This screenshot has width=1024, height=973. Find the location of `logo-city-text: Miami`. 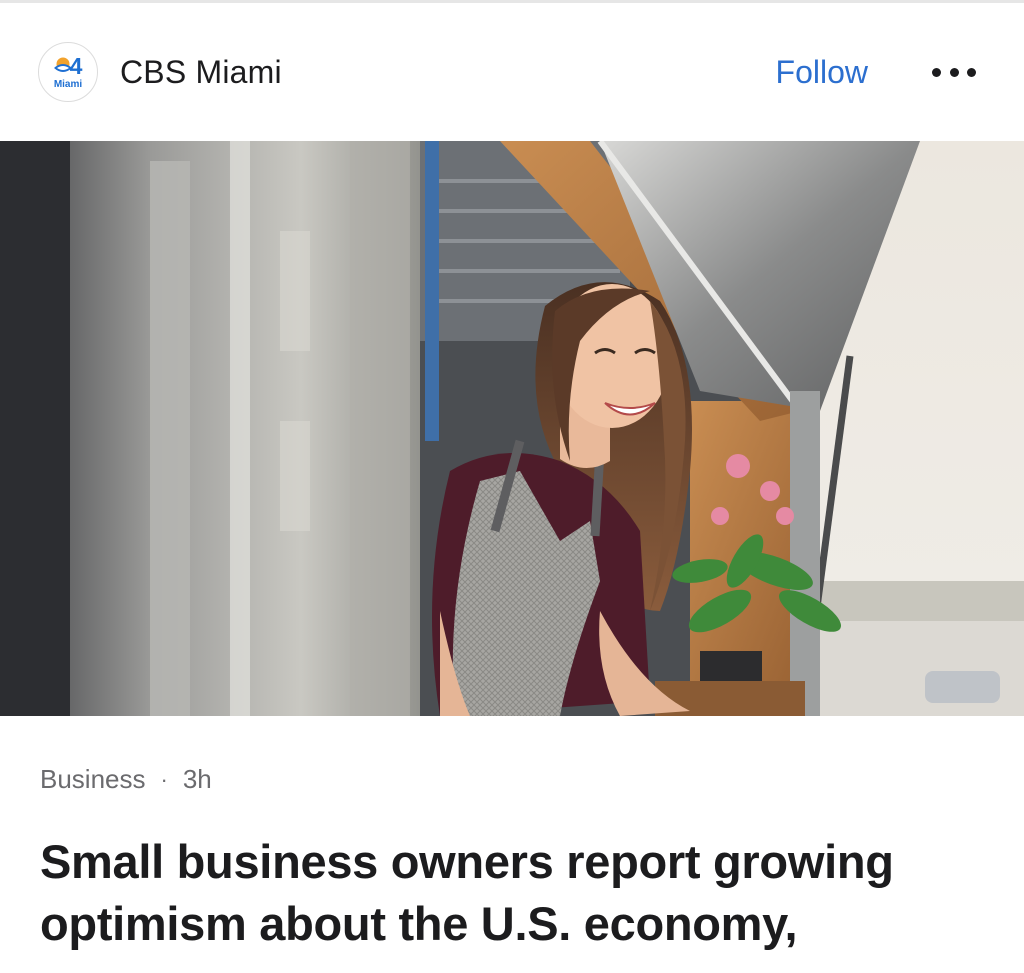

logo-city-text: Miami is located at coordinates (68, 84).